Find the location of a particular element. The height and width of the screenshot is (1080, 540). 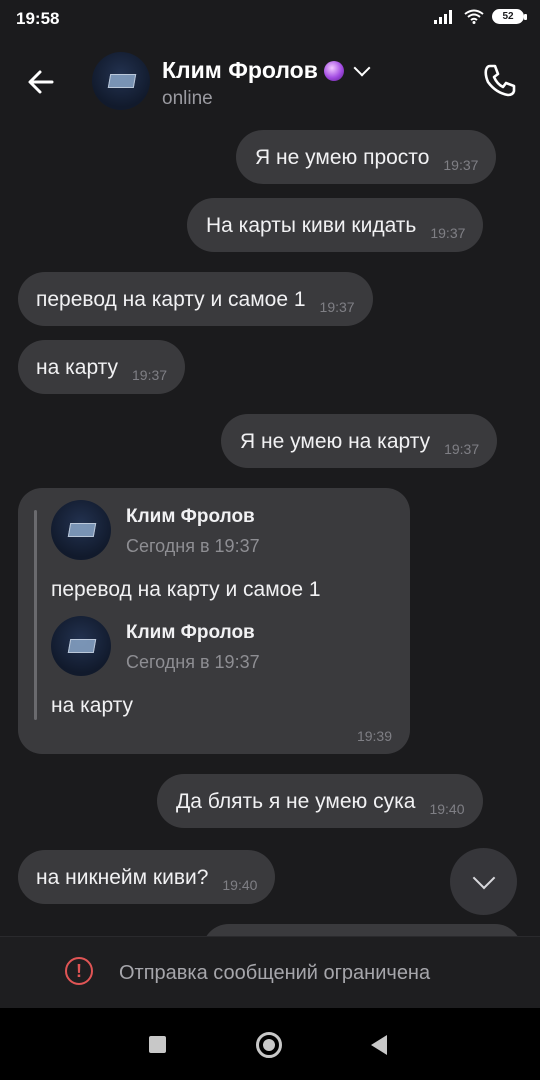

battery-level: 52 is located at coordinates (508, 16).